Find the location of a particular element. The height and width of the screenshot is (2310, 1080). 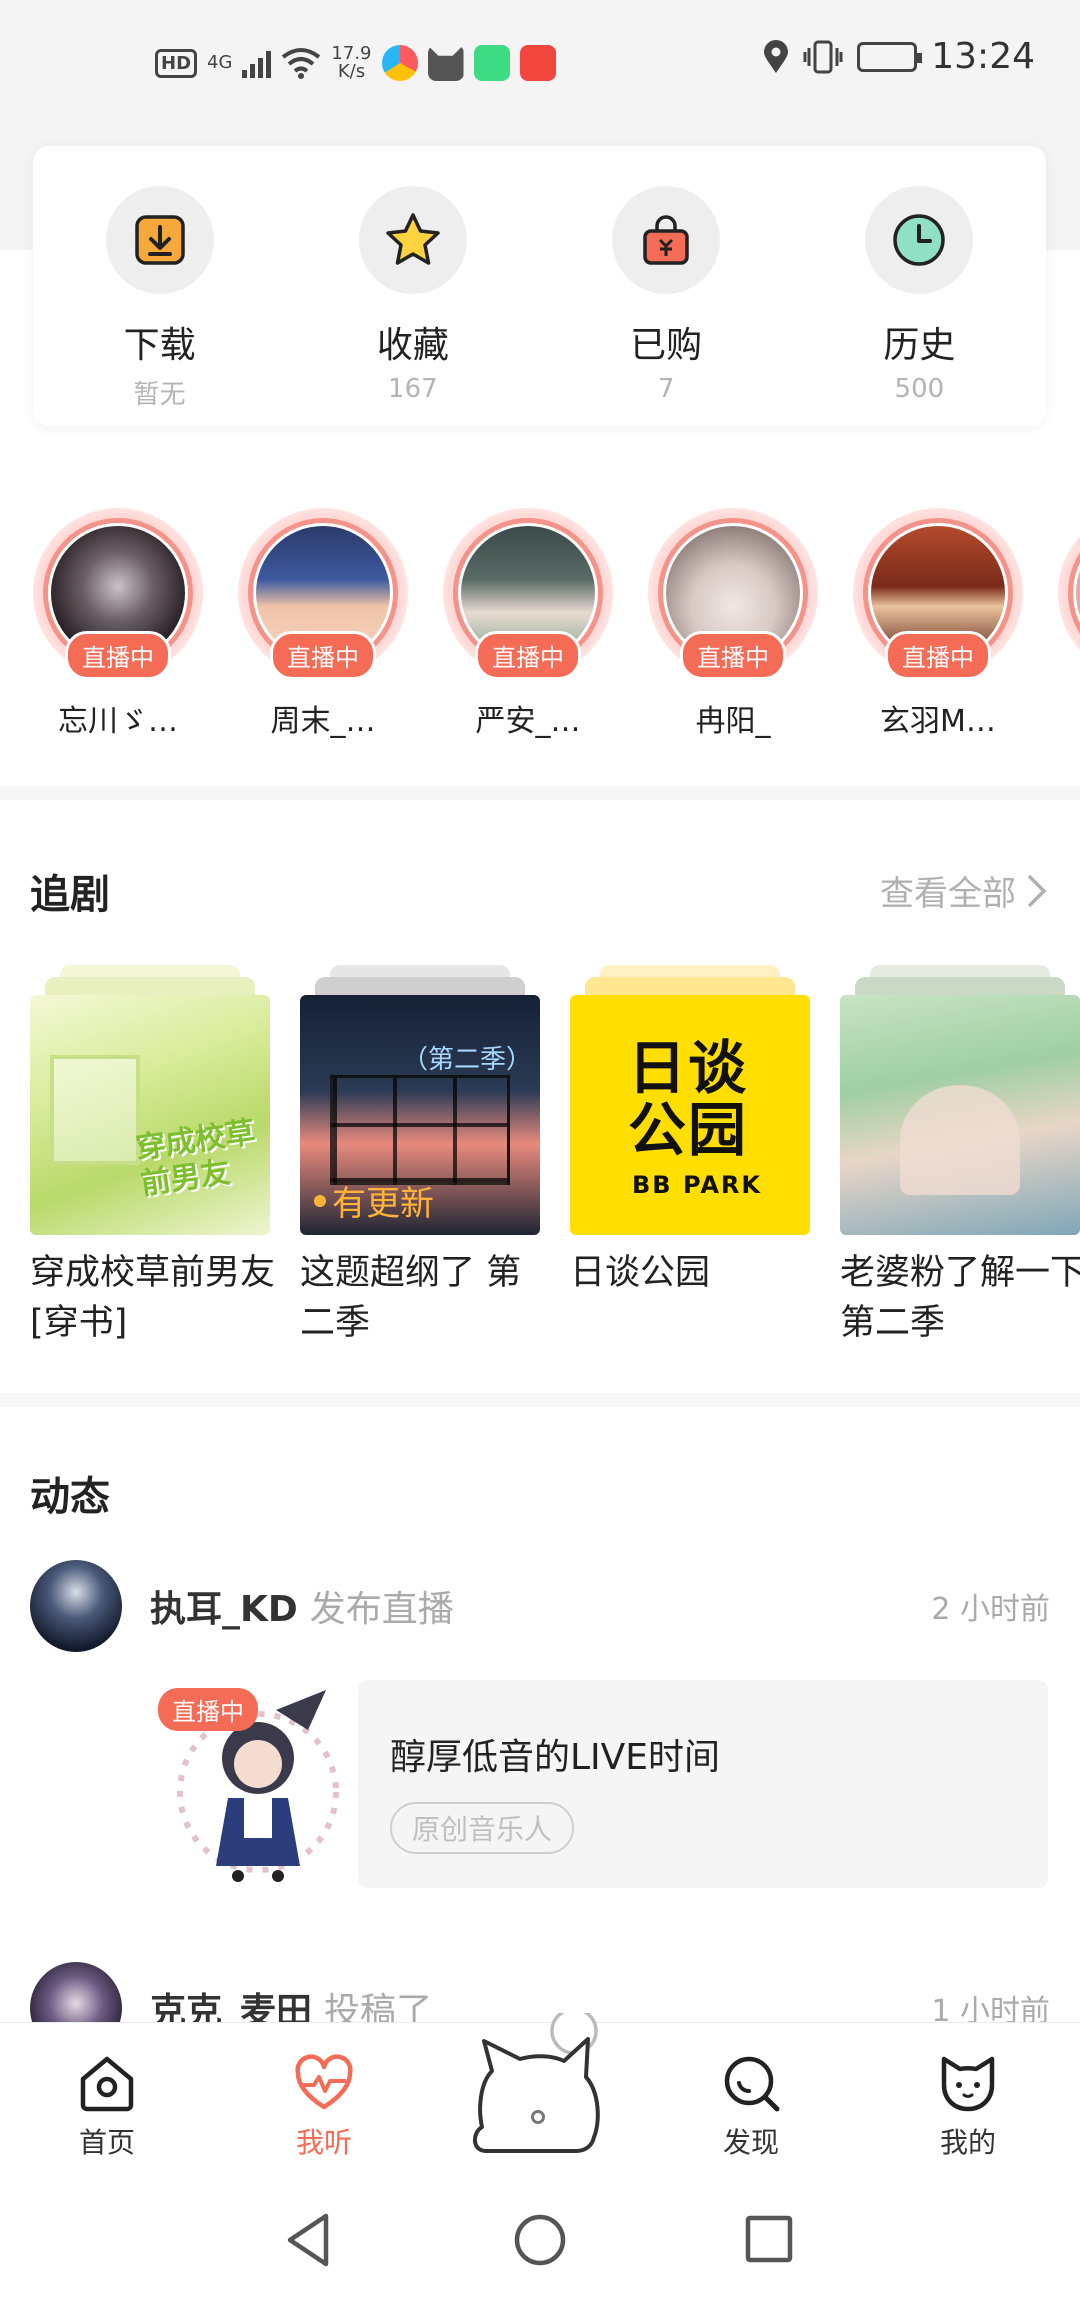

update-dot is located at coordinates (320, 1200).